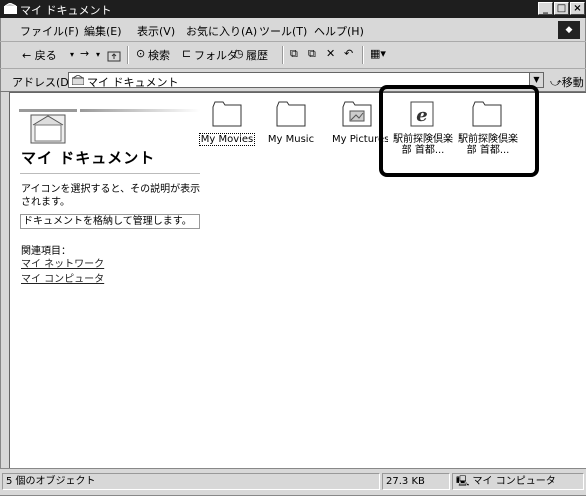 This screenshot has width=586, height=496. Describe the element at coordinates (140, 110) in the screenshot. I see `panel-header-bar` at that location.